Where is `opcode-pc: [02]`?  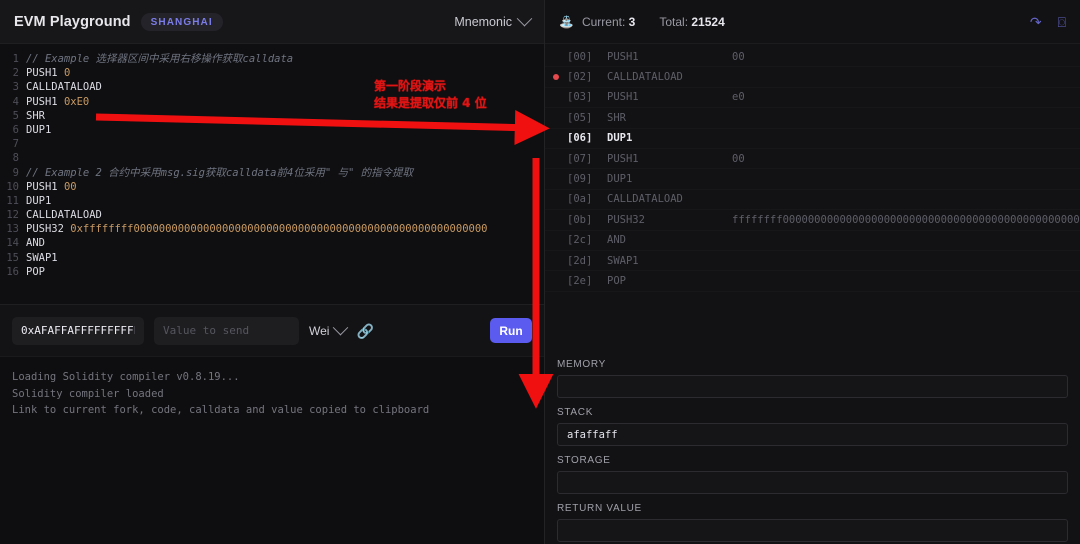
opcode-pc: [02] is located at coordinates (580, 77).